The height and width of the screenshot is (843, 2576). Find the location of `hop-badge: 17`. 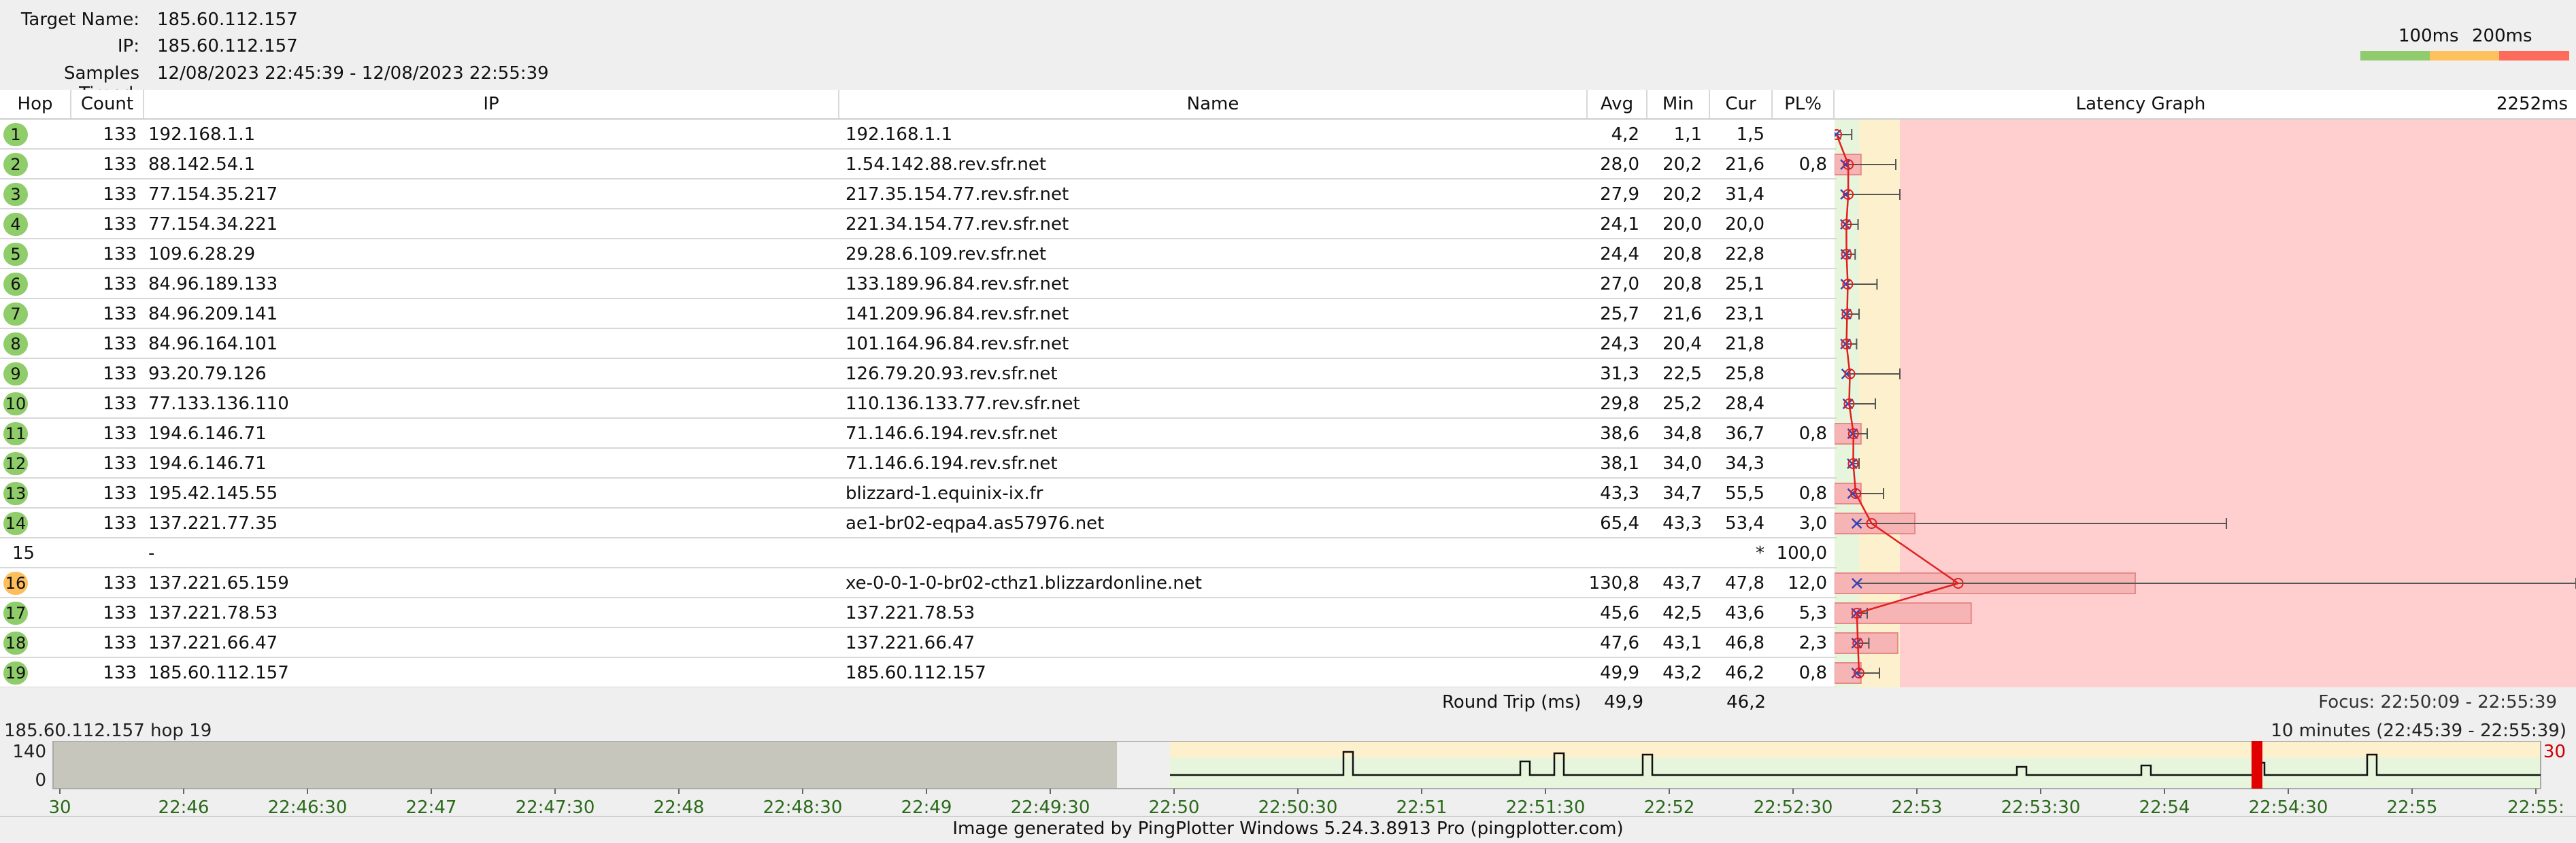

hop-badge: 17 is located at coordinates (15, 613).